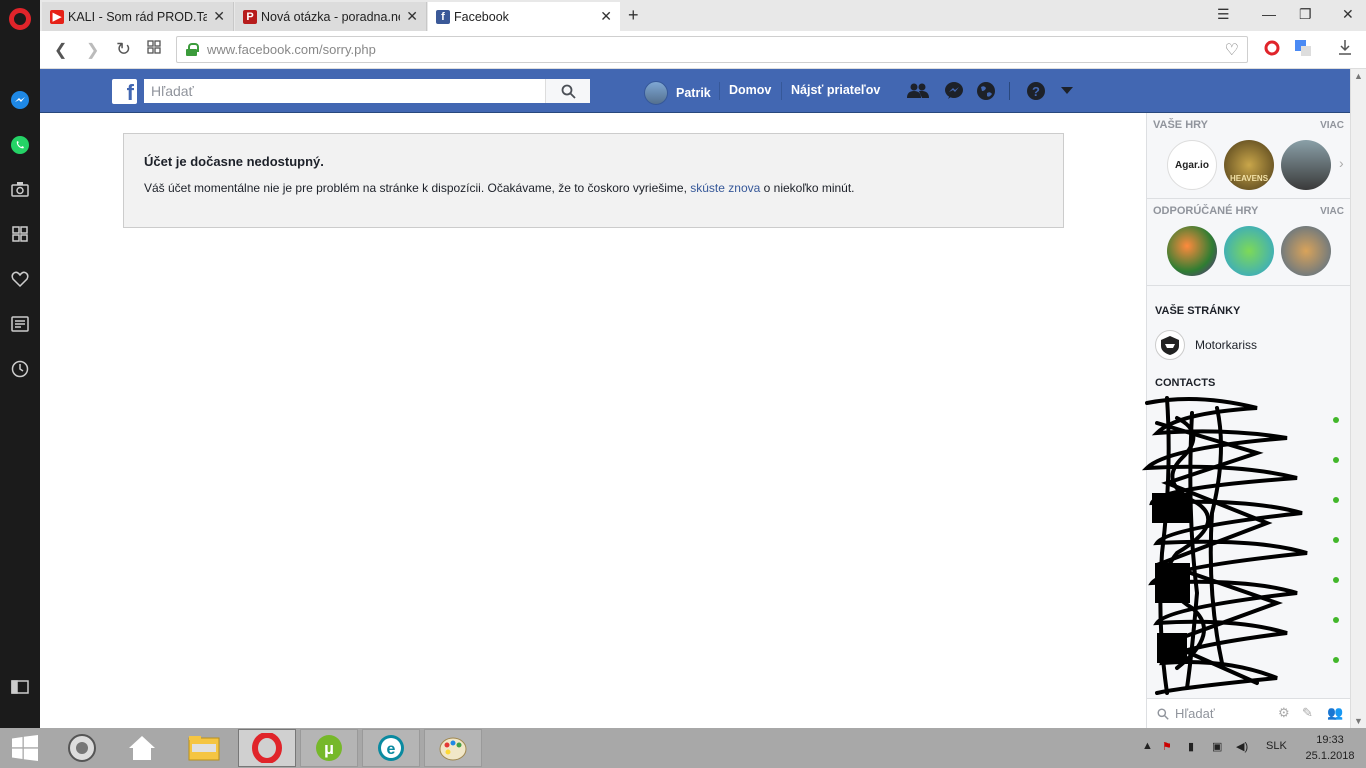 Image resolution: width=1366 pixels, height=768 pixels. Describe the element at coordinates (82, 748) in the screenshot. I see `settings-app` at that location.